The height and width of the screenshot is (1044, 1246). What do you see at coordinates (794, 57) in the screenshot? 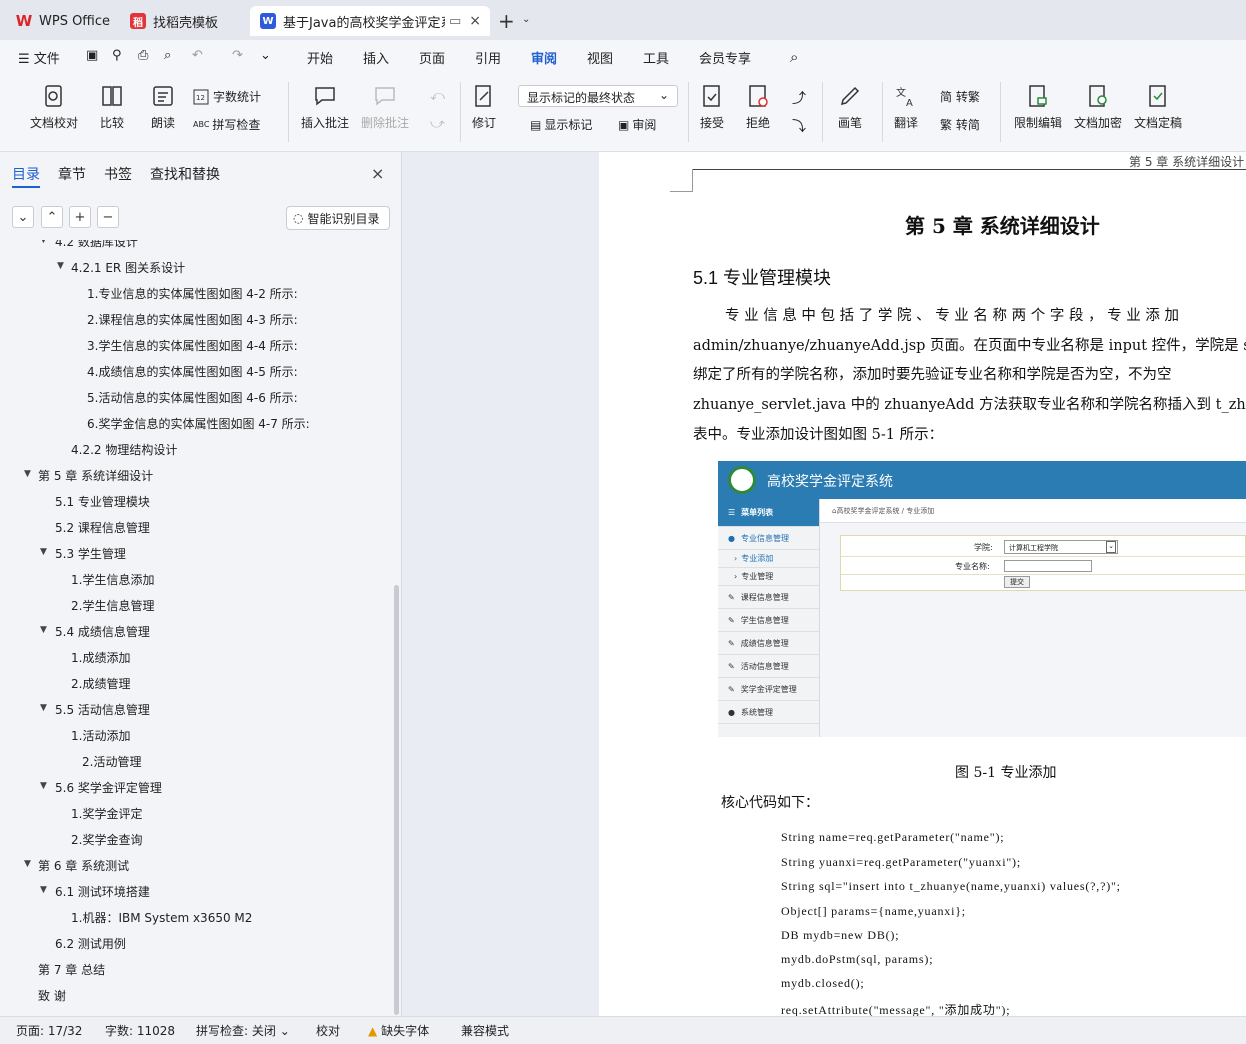
I see `search-icon: ⌕` at bounding box center [794, 57].